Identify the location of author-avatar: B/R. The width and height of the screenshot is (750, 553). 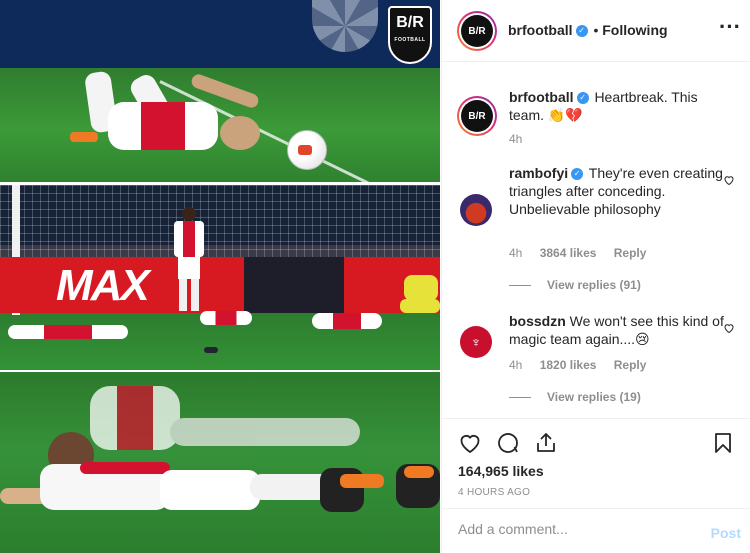
(477, 31).